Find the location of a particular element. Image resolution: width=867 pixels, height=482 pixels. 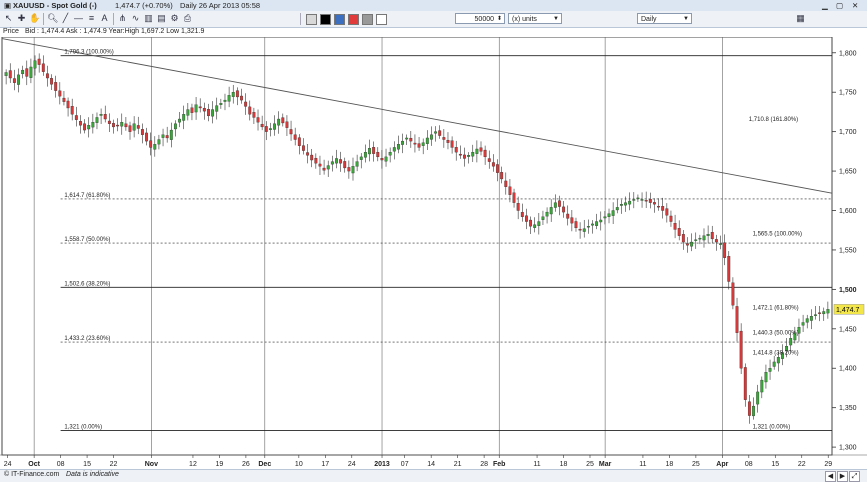

cursor-icon: ↖ is located at coordinates (8, 18).